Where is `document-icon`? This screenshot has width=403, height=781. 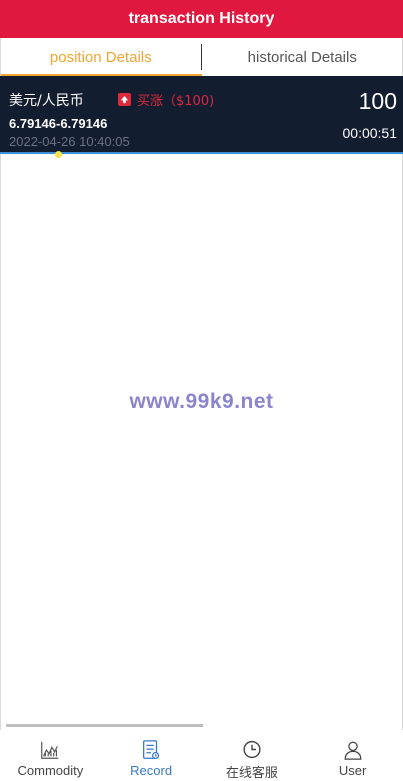
document-icon is located at coordinates (151, 750).